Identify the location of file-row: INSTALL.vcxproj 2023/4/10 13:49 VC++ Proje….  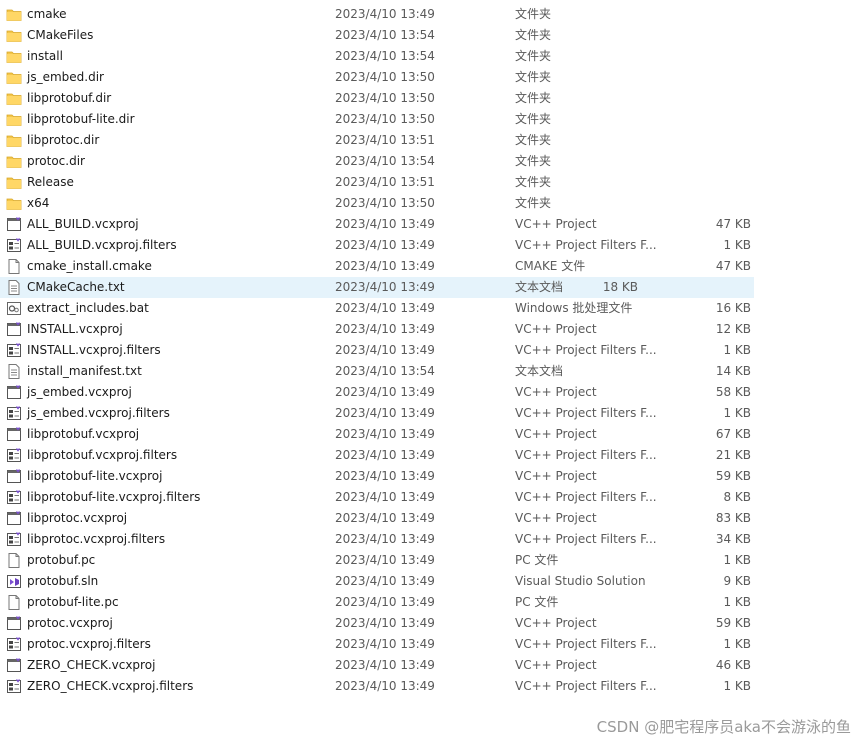
(433, 329).